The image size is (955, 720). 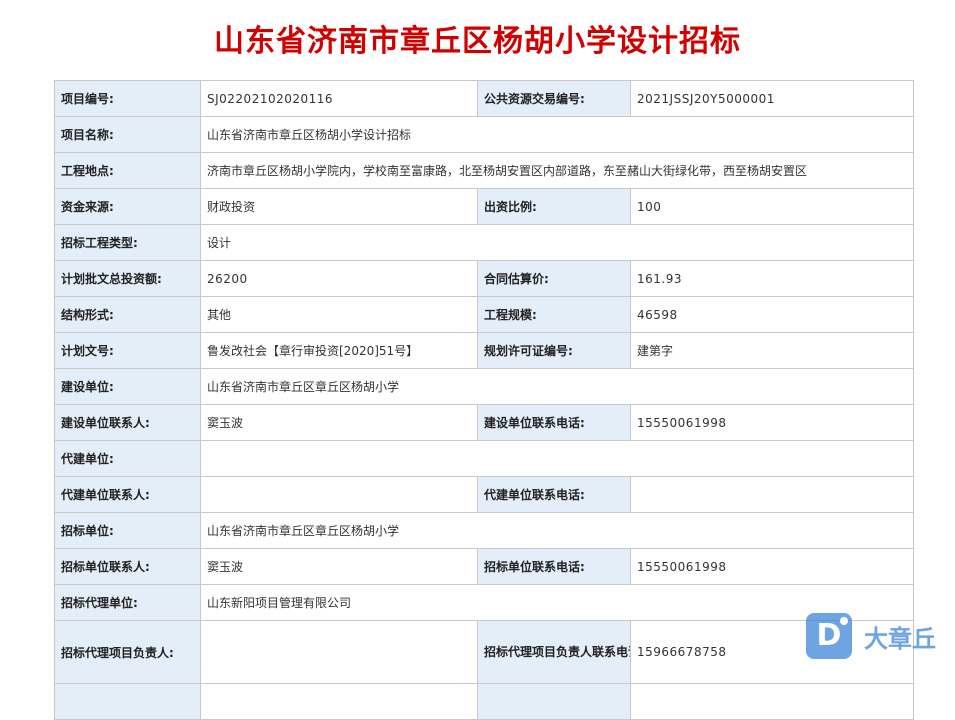 I want to click on type-label: 招标工程类型:, so click(x=127, y=242).